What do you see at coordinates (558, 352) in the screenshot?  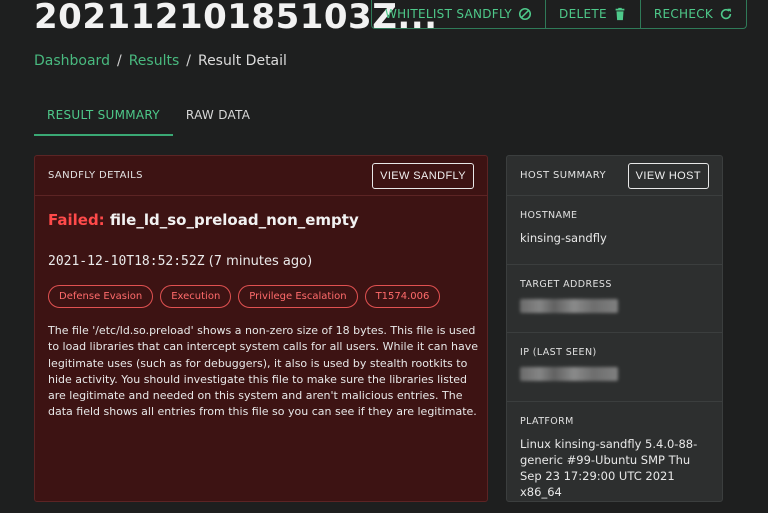 I see `ip-last-seen-label: IP (LAST SEEN)` at bounding box center [558, 352].